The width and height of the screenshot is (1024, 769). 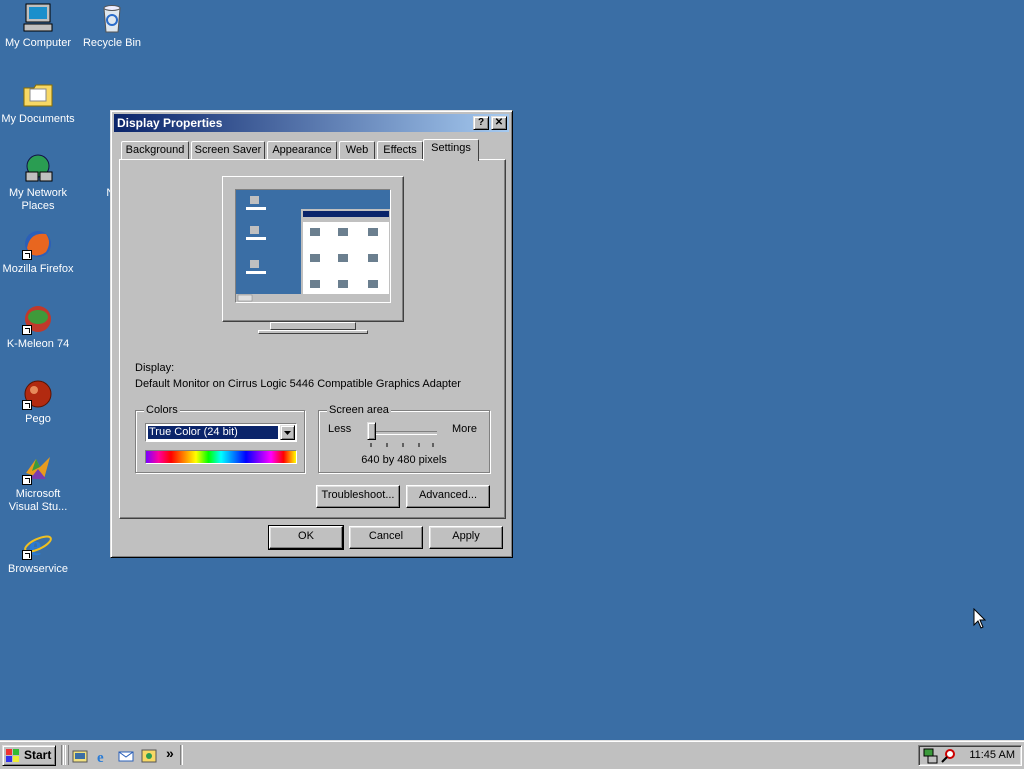 I want to click on color-depth-select: True Color (24 bit), so click(x=221, y=432).